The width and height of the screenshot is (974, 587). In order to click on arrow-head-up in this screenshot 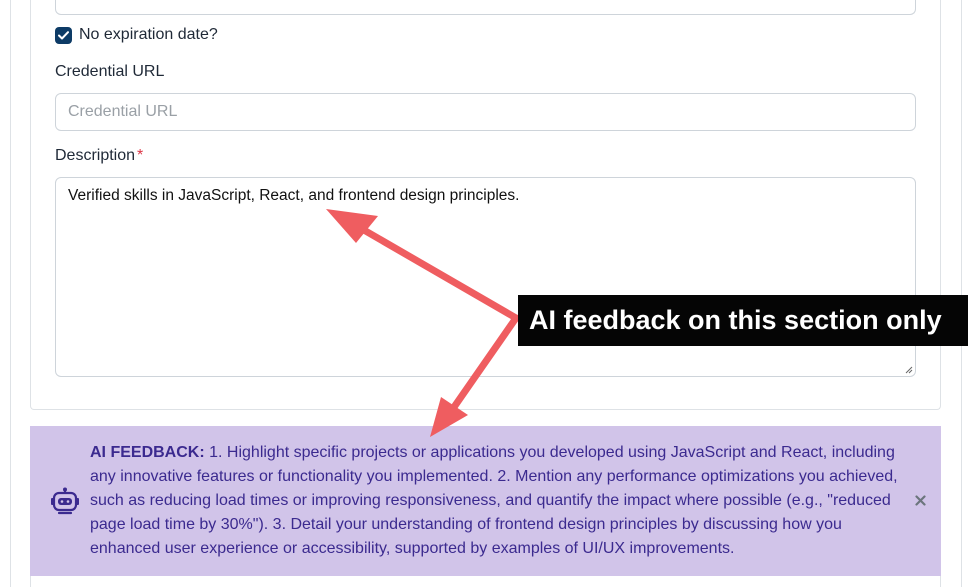, I will do `click(352, 226)`.